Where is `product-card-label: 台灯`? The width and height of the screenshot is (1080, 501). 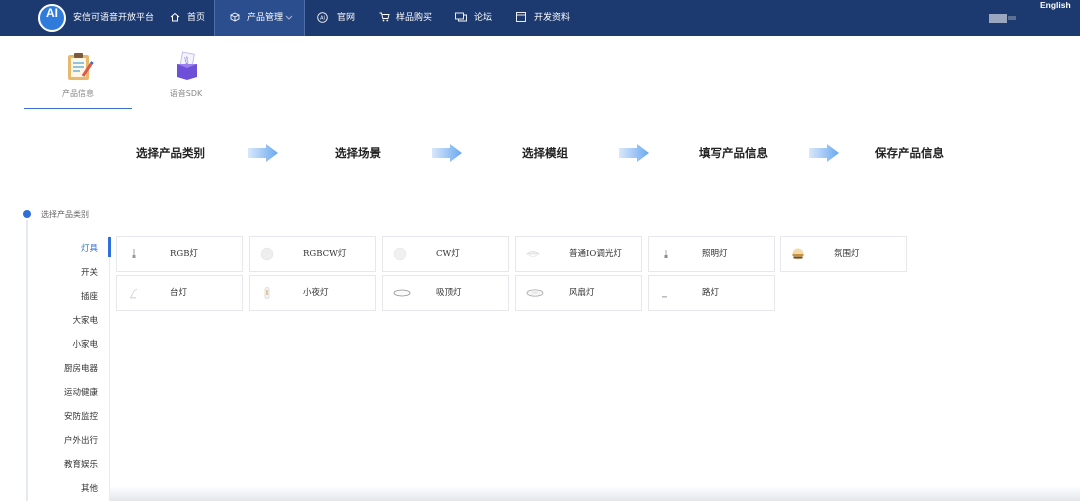 product-card-label: 台灯 is located at coordinates (179, 293).